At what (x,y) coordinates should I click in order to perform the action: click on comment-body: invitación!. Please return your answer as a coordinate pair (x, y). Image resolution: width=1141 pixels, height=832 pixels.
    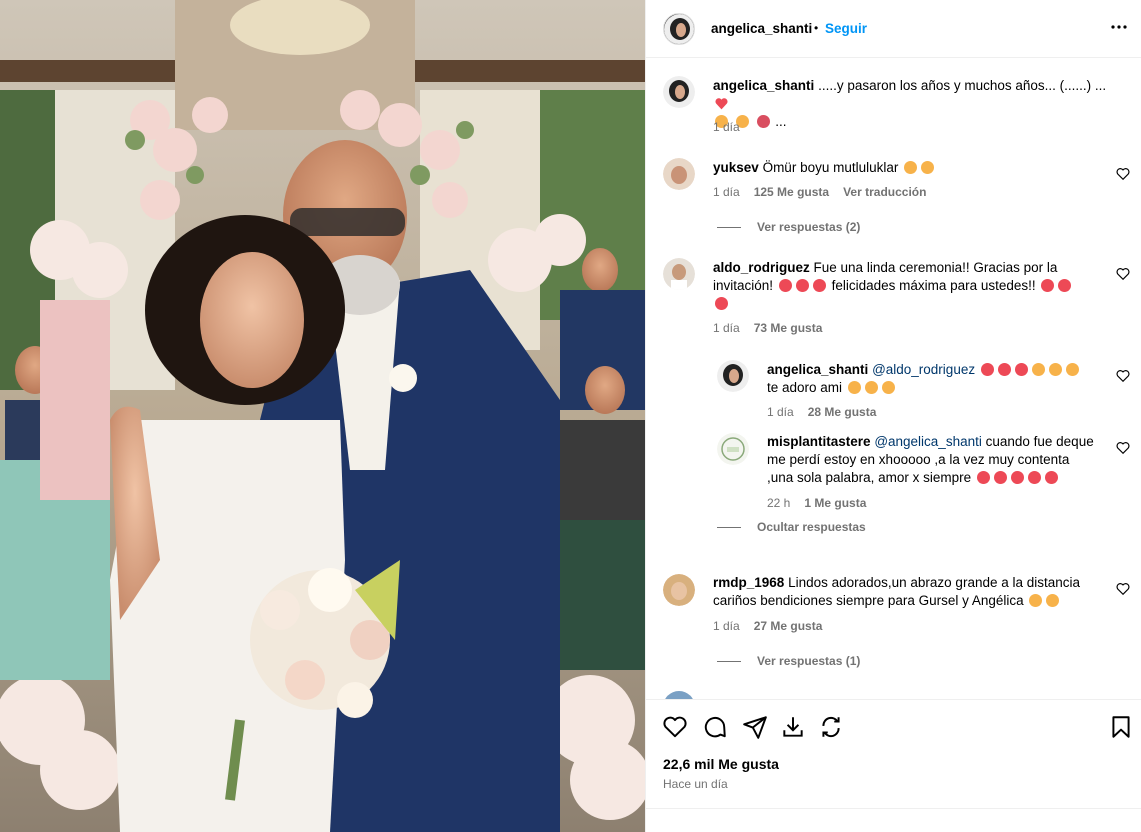
    Looking at the image, I should click on (743, 285).